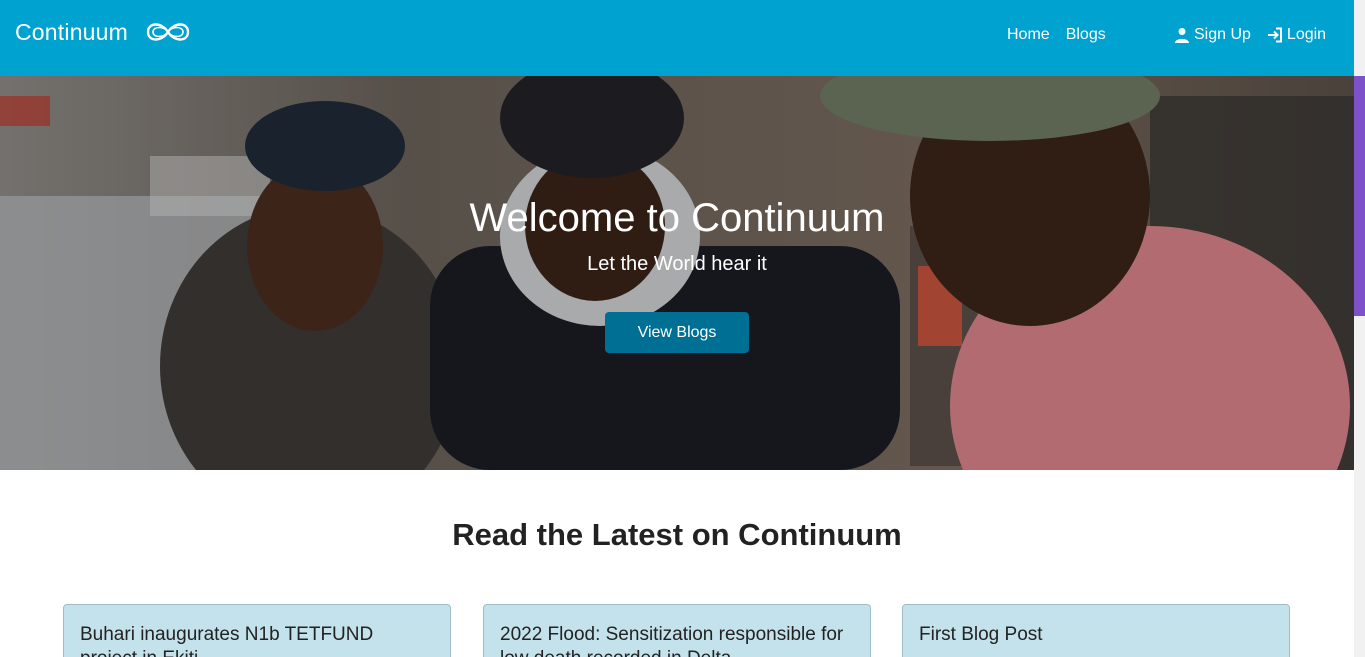 The image size is (1365, 657). I want to click on hero-subtitle: Let the World hear it, so click(677, 264).